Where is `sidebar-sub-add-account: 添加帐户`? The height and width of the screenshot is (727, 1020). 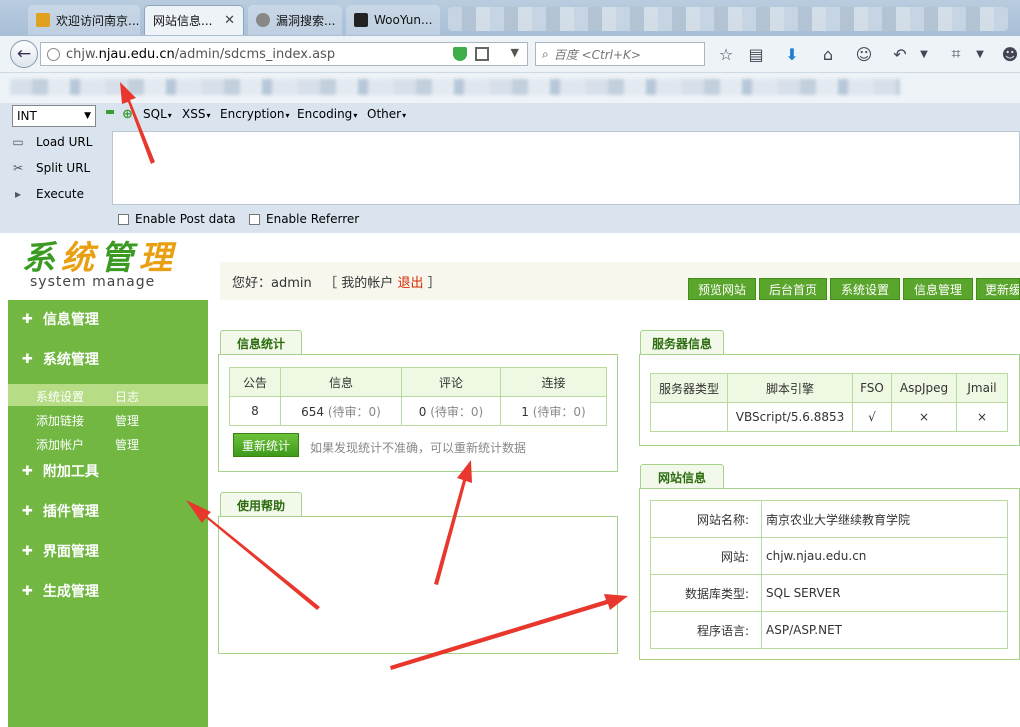
sidebar-sub-add-account: 添加帐户 is located at coordinates (60, 444).